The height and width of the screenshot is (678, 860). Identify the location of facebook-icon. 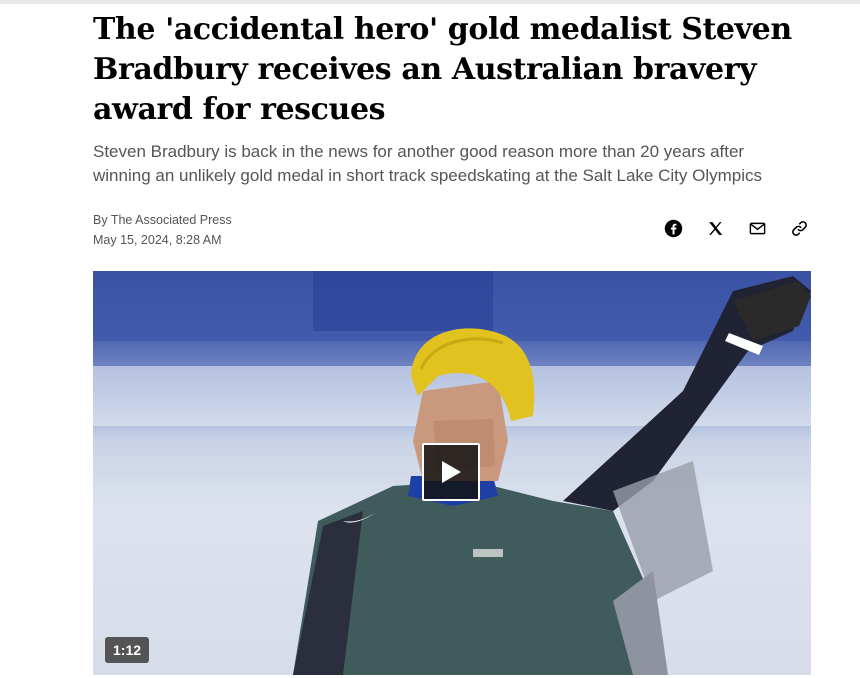
(673, 228).